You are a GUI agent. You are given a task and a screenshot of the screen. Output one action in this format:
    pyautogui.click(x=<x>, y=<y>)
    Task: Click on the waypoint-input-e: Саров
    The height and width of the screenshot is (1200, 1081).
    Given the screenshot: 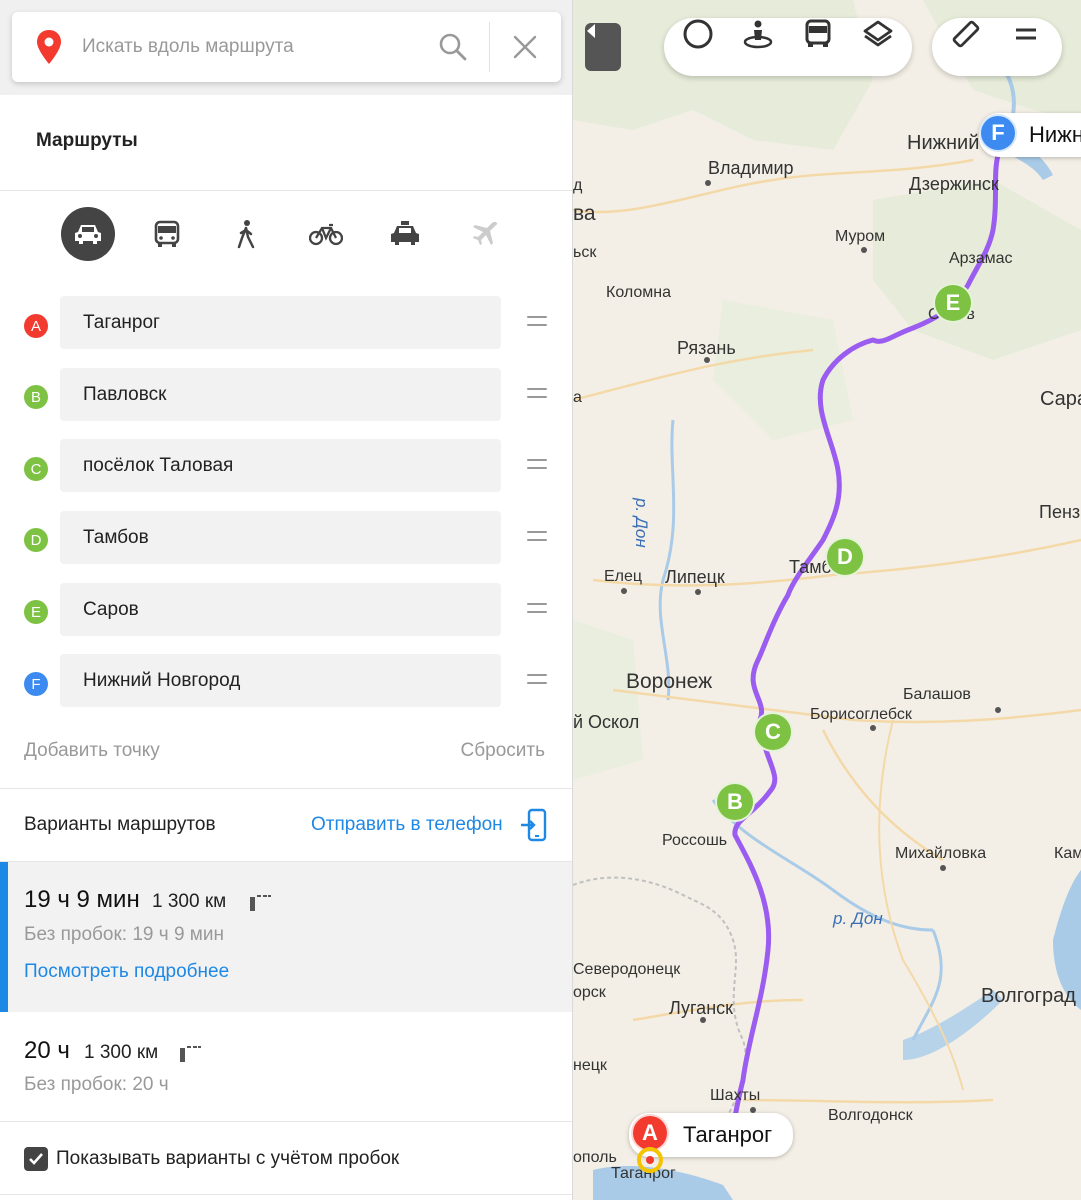 What is the action you would take?
    pyautogui.click(x=280, y=609)
    